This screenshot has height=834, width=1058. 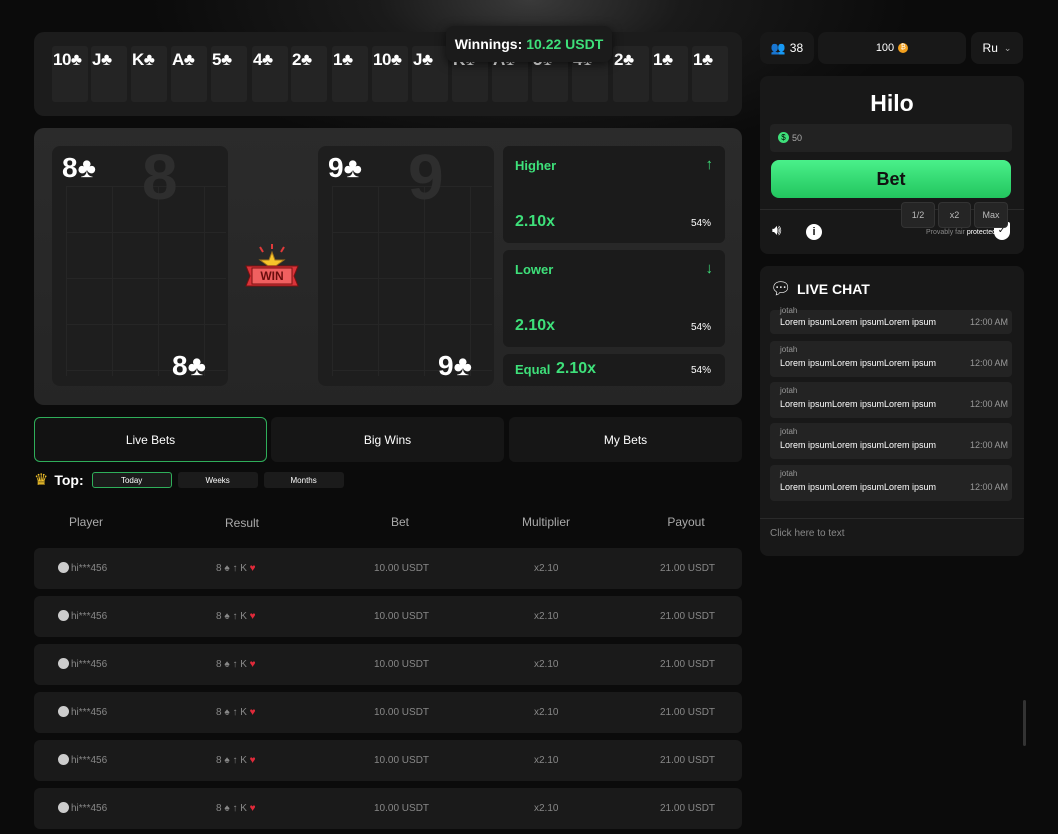 I want to click on heart-icon: ♥, so click(x=252, y=760).